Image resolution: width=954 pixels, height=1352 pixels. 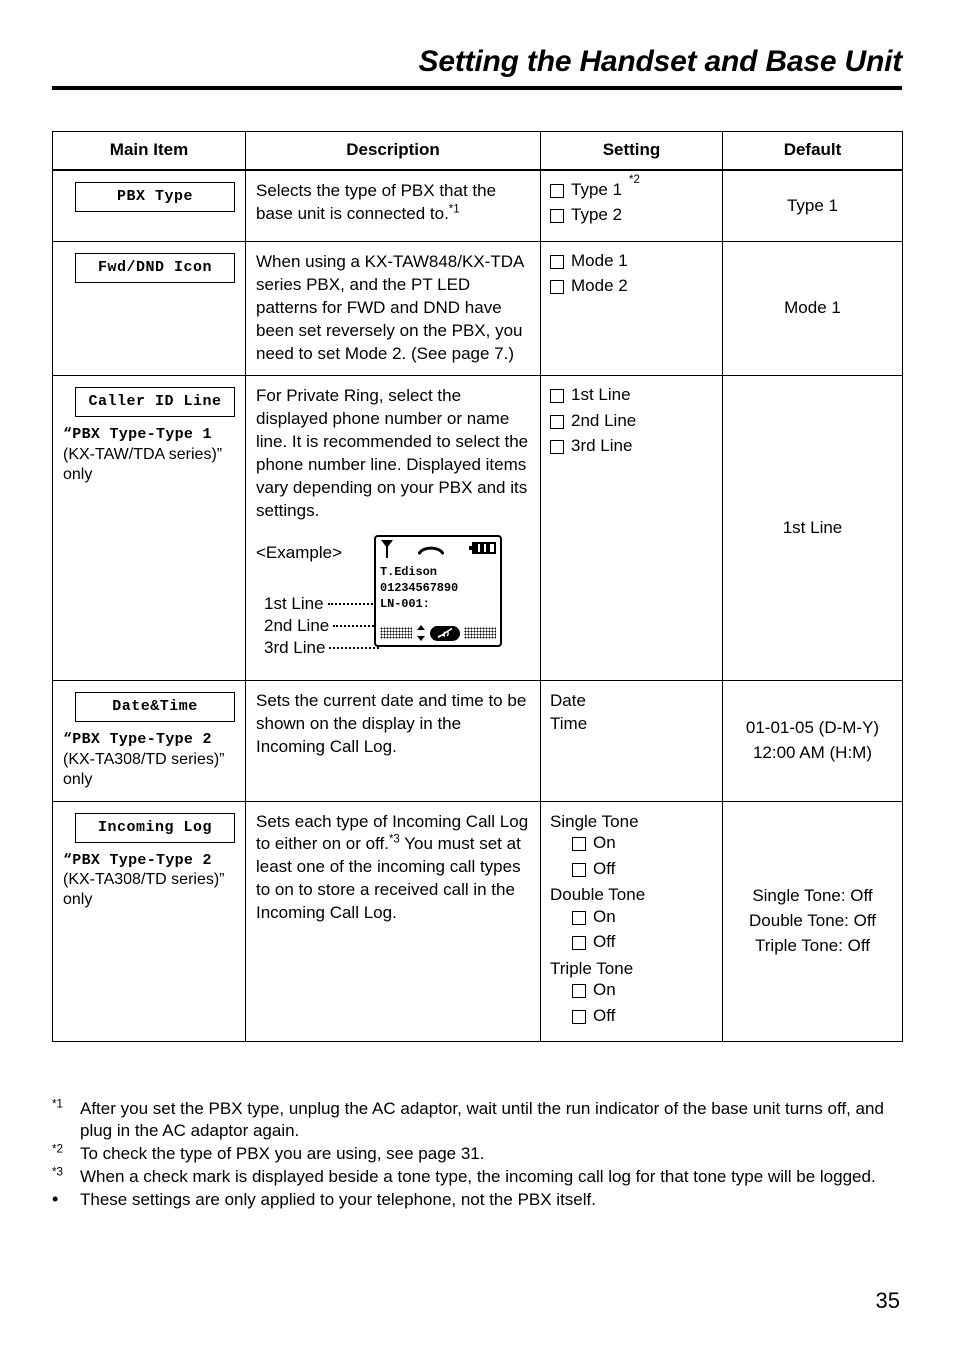 What do you see at coordinates (633, 261) in the screenshot?
I see `setting-option: Mode 1` at bounding box center [633, 261].